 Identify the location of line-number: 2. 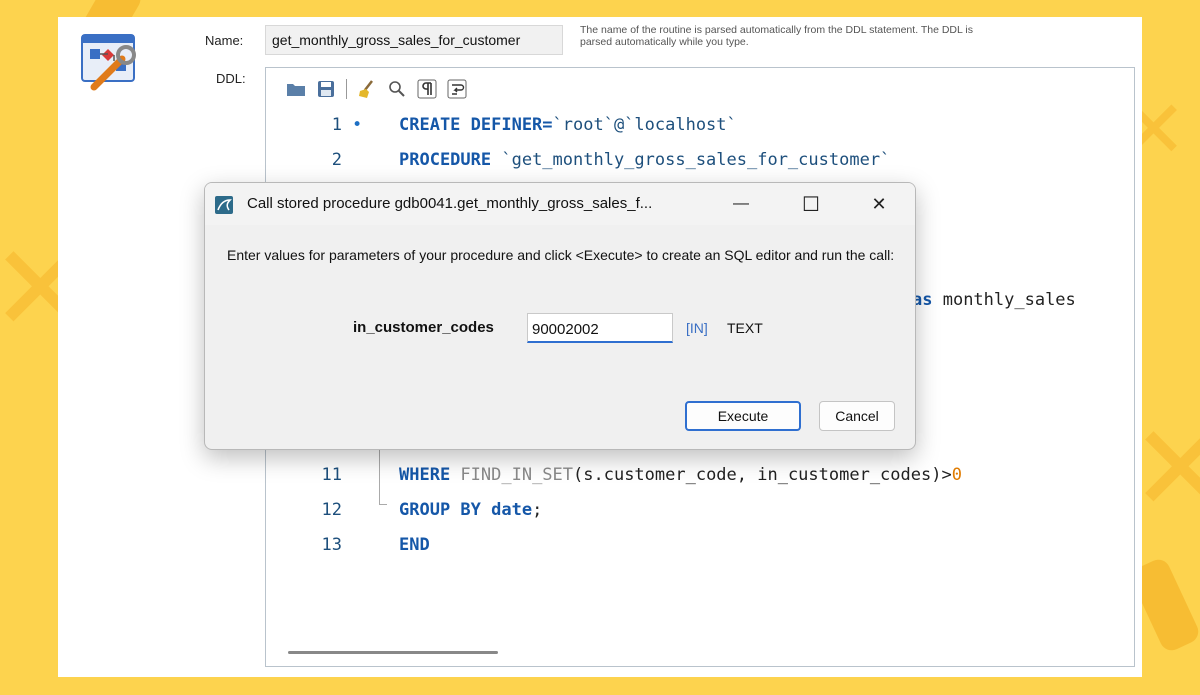
(336, 160).